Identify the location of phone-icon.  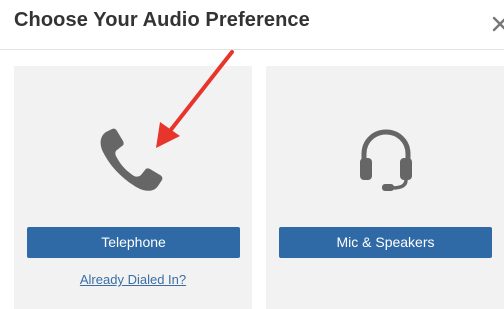
(131, 159).